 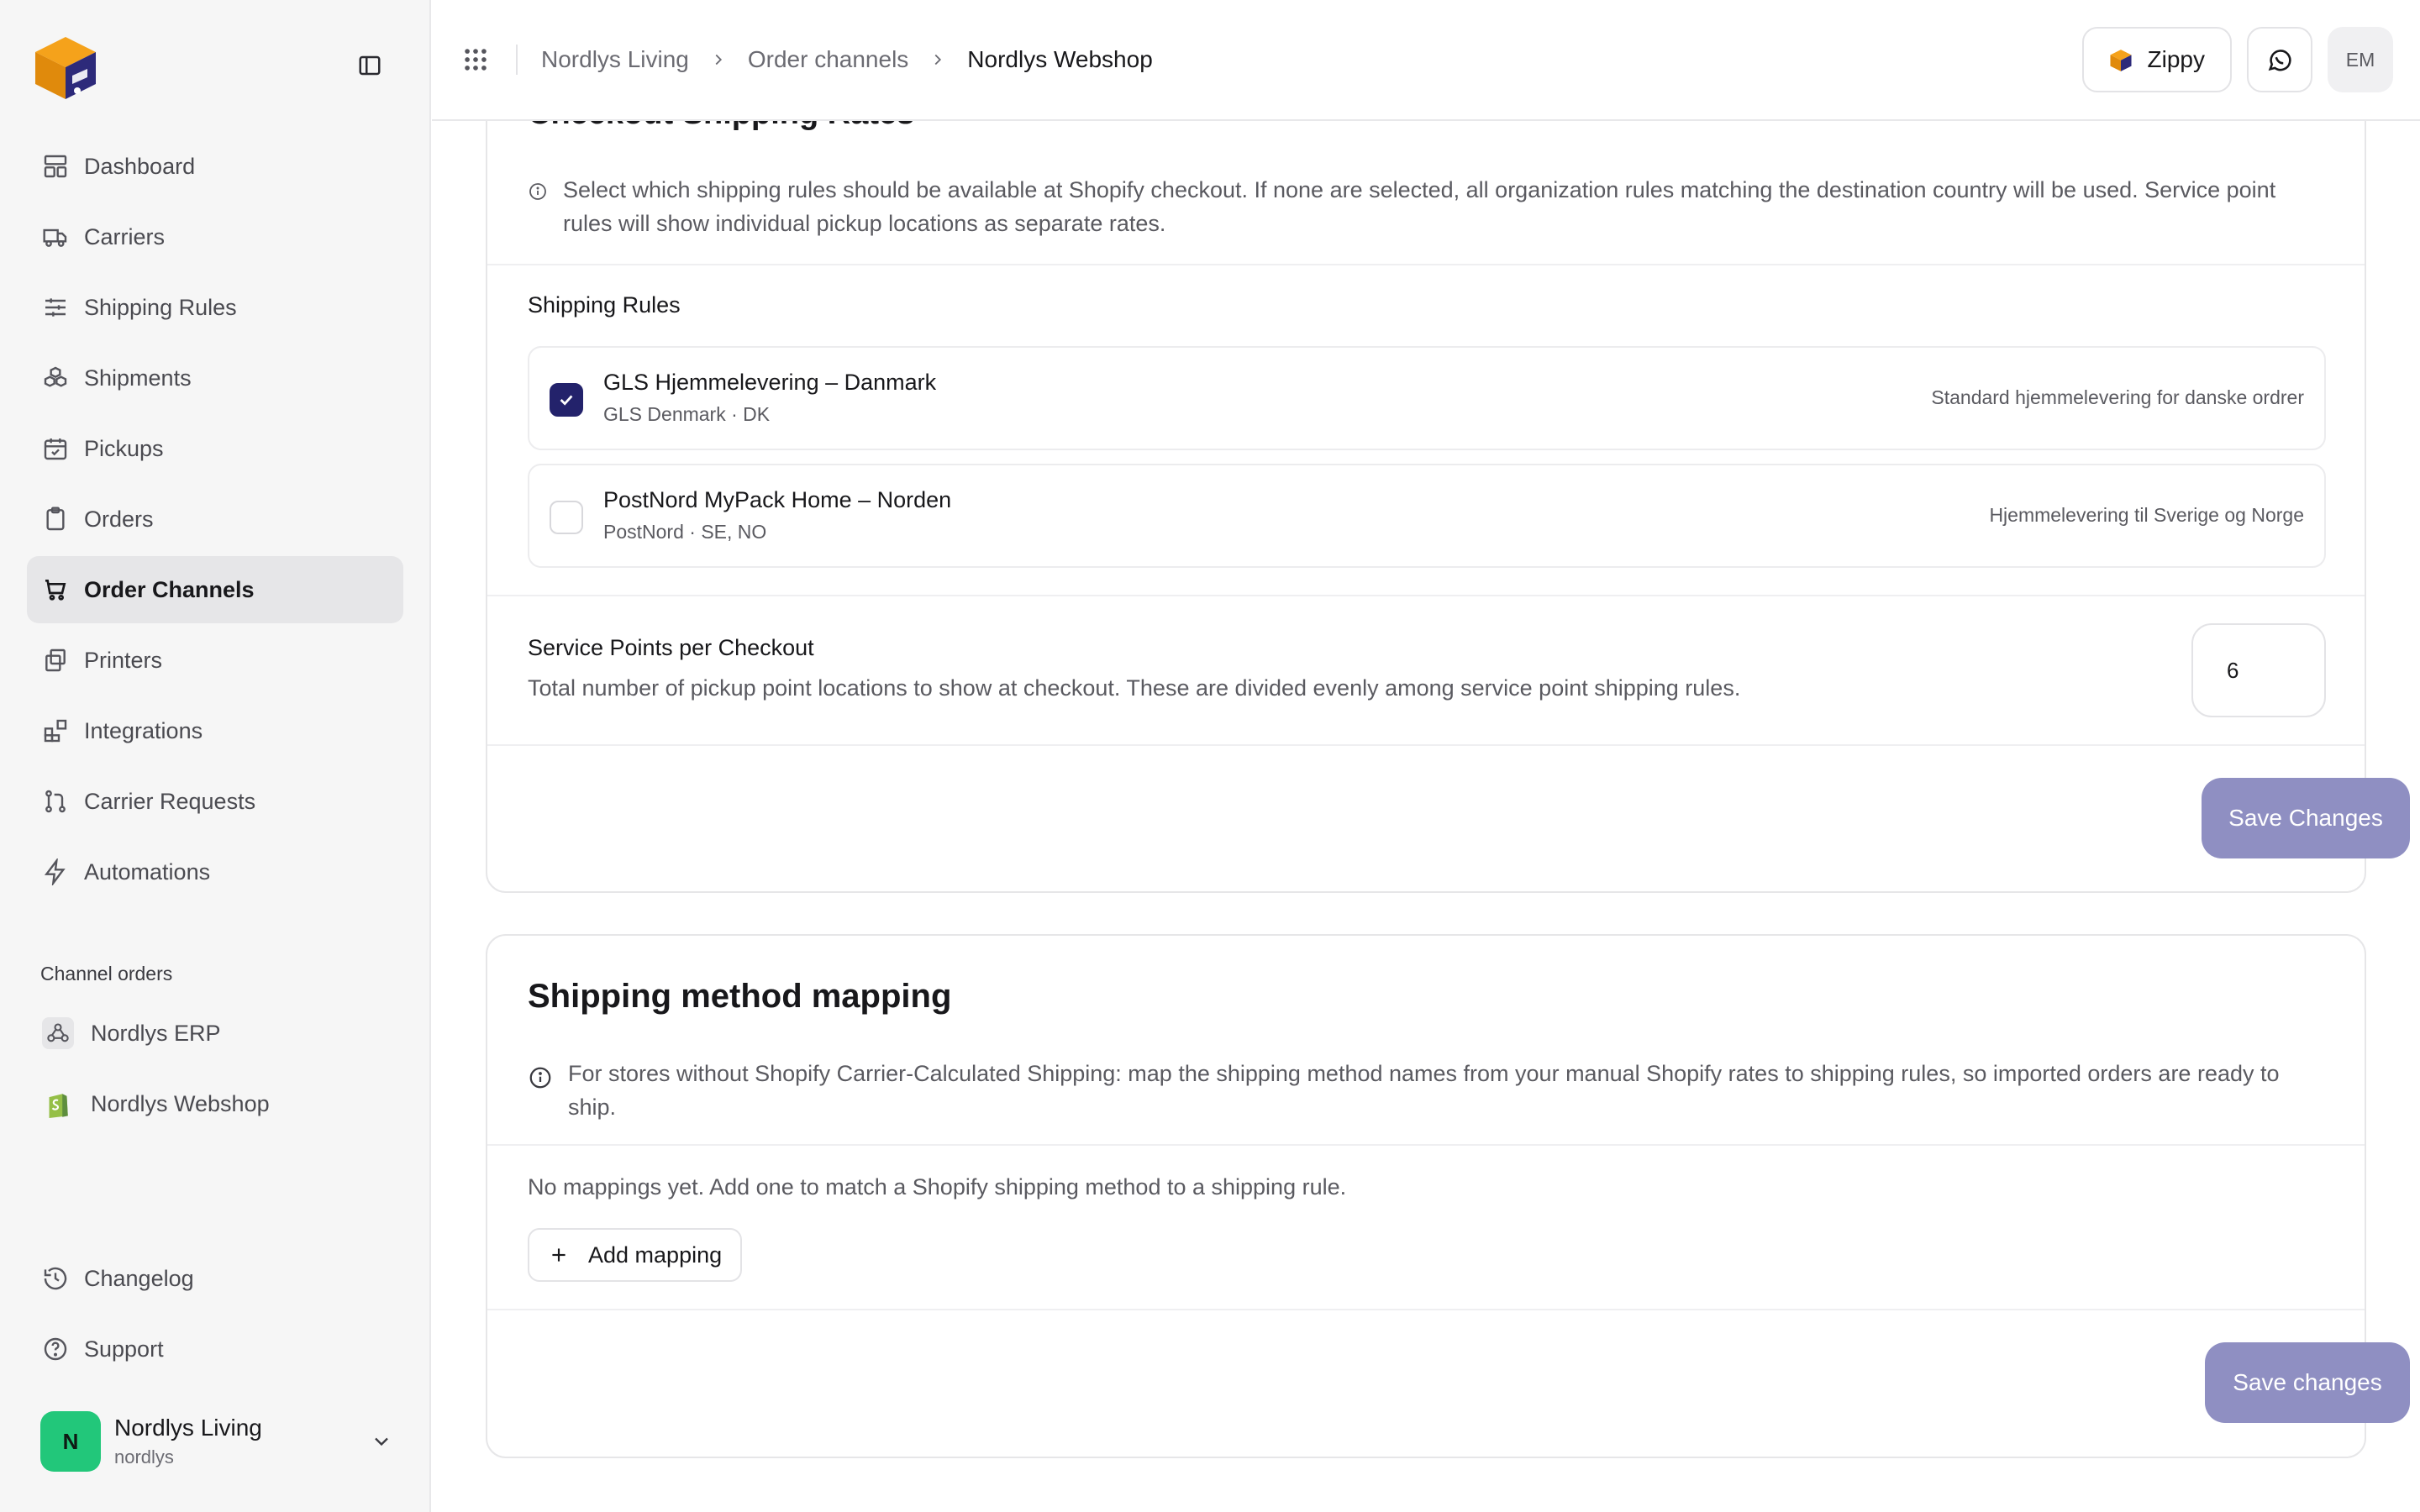 I want to click on history-icon, so click(x=55, y=1278).